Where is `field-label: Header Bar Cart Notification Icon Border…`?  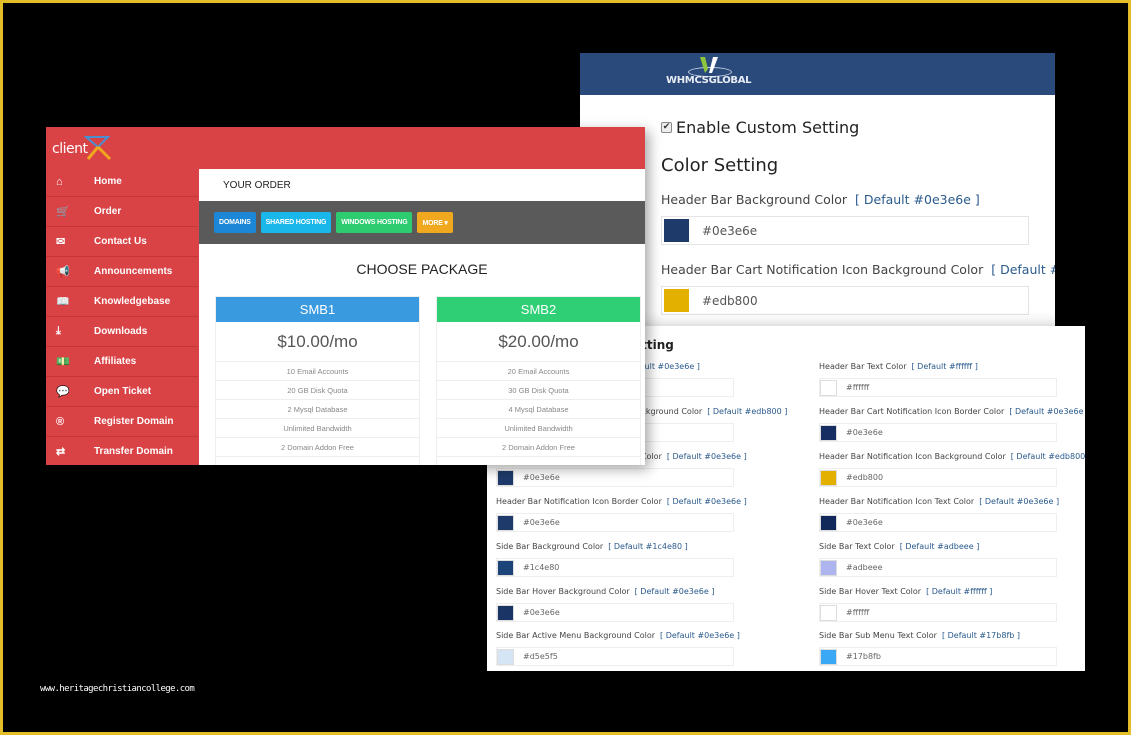
field-label: Header Bar Cart Notification Icon Border… is located at coordinates (912, 411).